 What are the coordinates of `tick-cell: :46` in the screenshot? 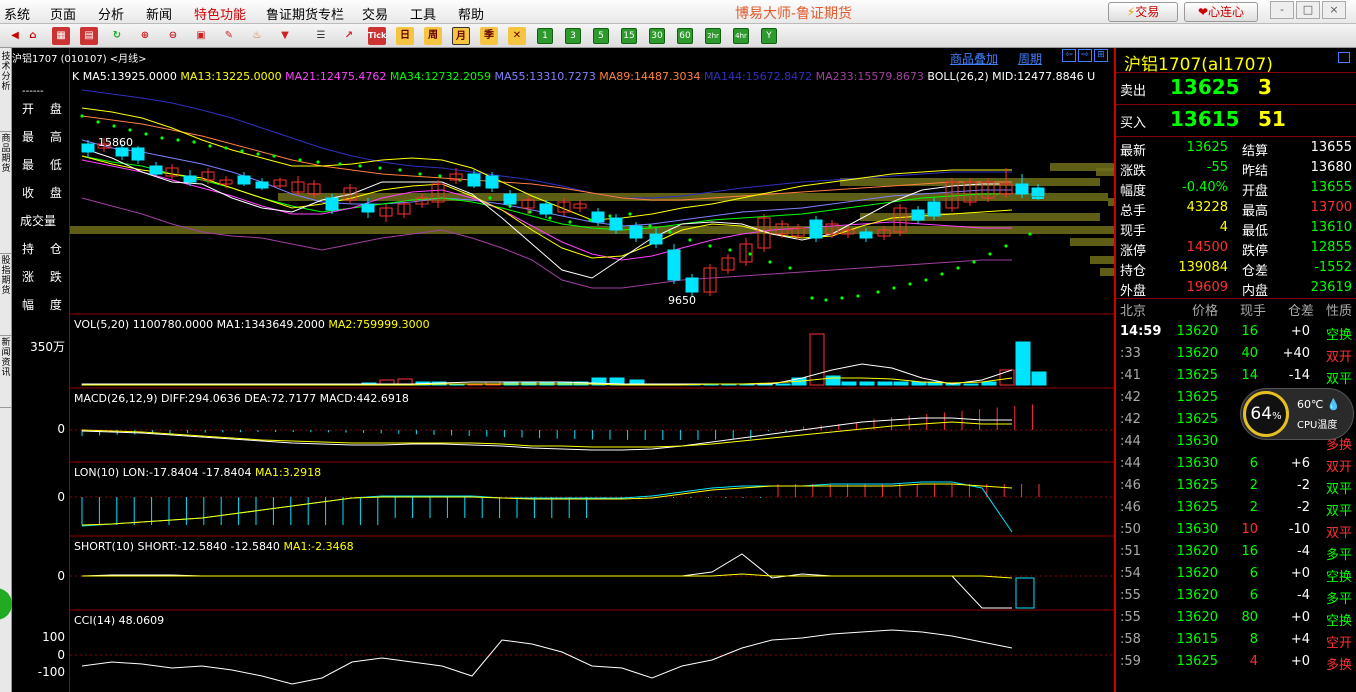 It's located at (1130, 485).